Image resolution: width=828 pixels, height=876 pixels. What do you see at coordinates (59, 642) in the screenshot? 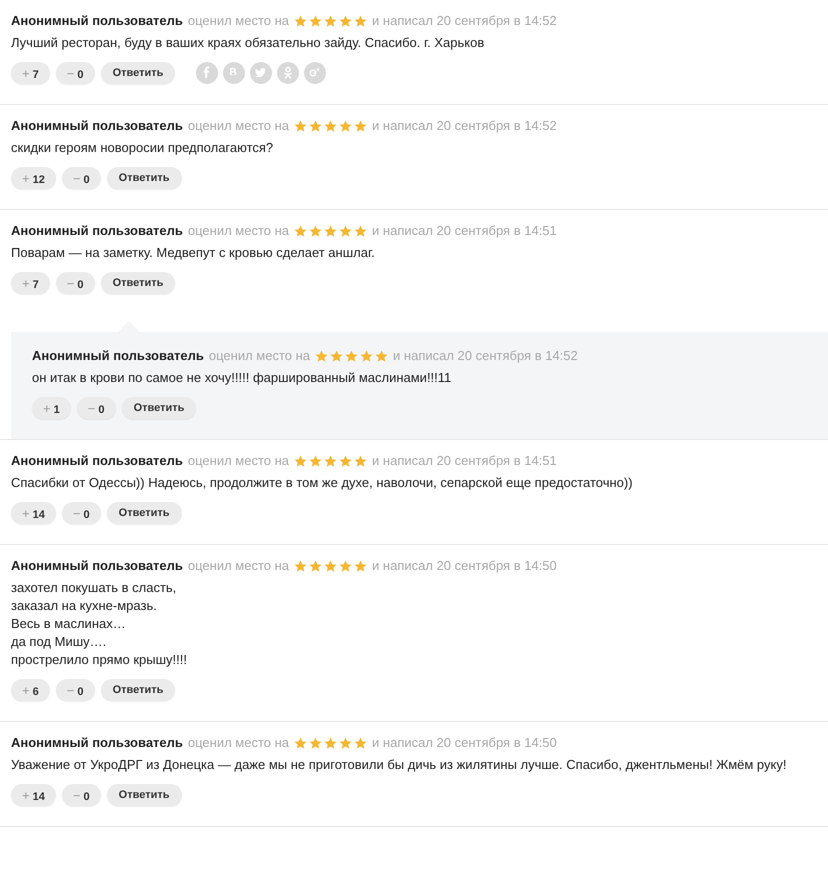
I see `comment-text: да под Мишу….` at bounding box center [59, 642].